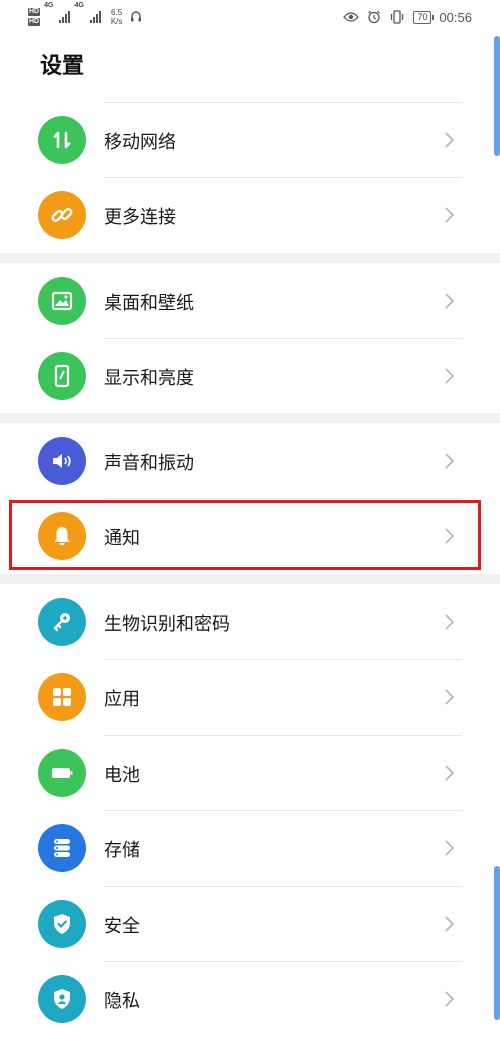 The image size is (500, 1037). What do you see at coordinates (62, 66) in the screenshot?
I see `page-title: 设置` at bounding box center [62, 66].